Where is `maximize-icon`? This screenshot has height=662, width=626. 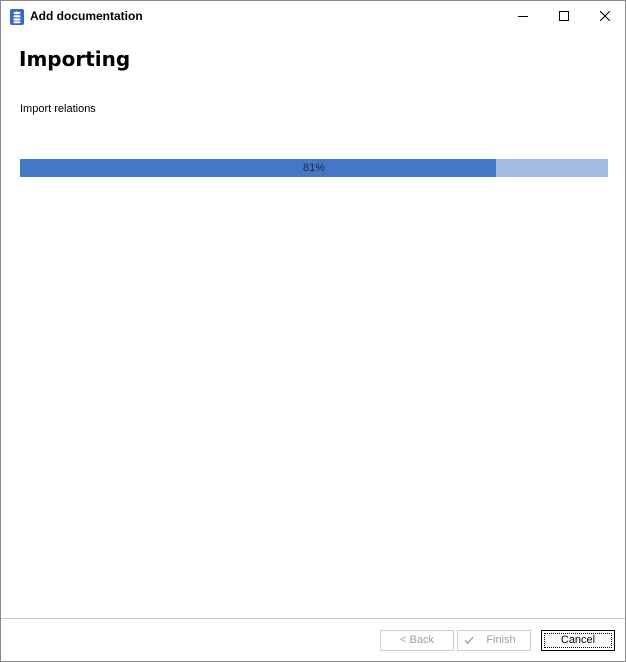 maximize-icon is located at coordinates (564, 16).